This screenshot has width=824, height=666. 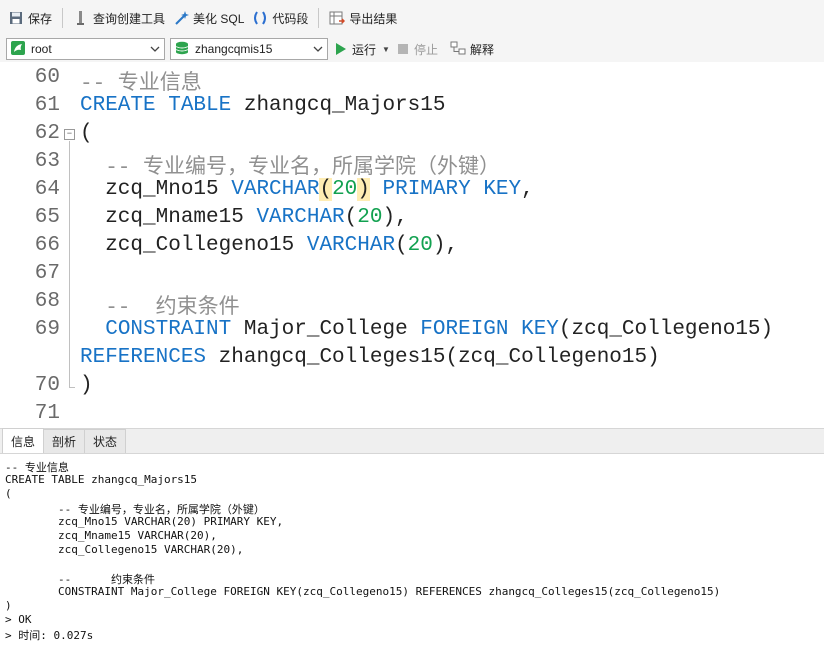 What do you see at coordinates (481, 49) in the screenshot?
I see `explain-label: 解释` at bounding box center [481, 49].